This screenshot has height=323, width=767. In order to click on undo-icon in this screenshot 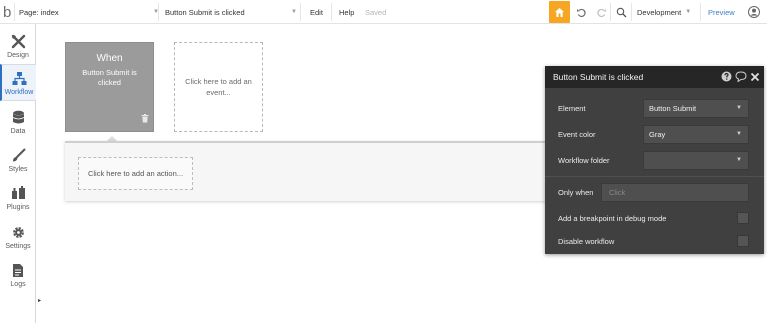, I will do `click(581, 12)`.